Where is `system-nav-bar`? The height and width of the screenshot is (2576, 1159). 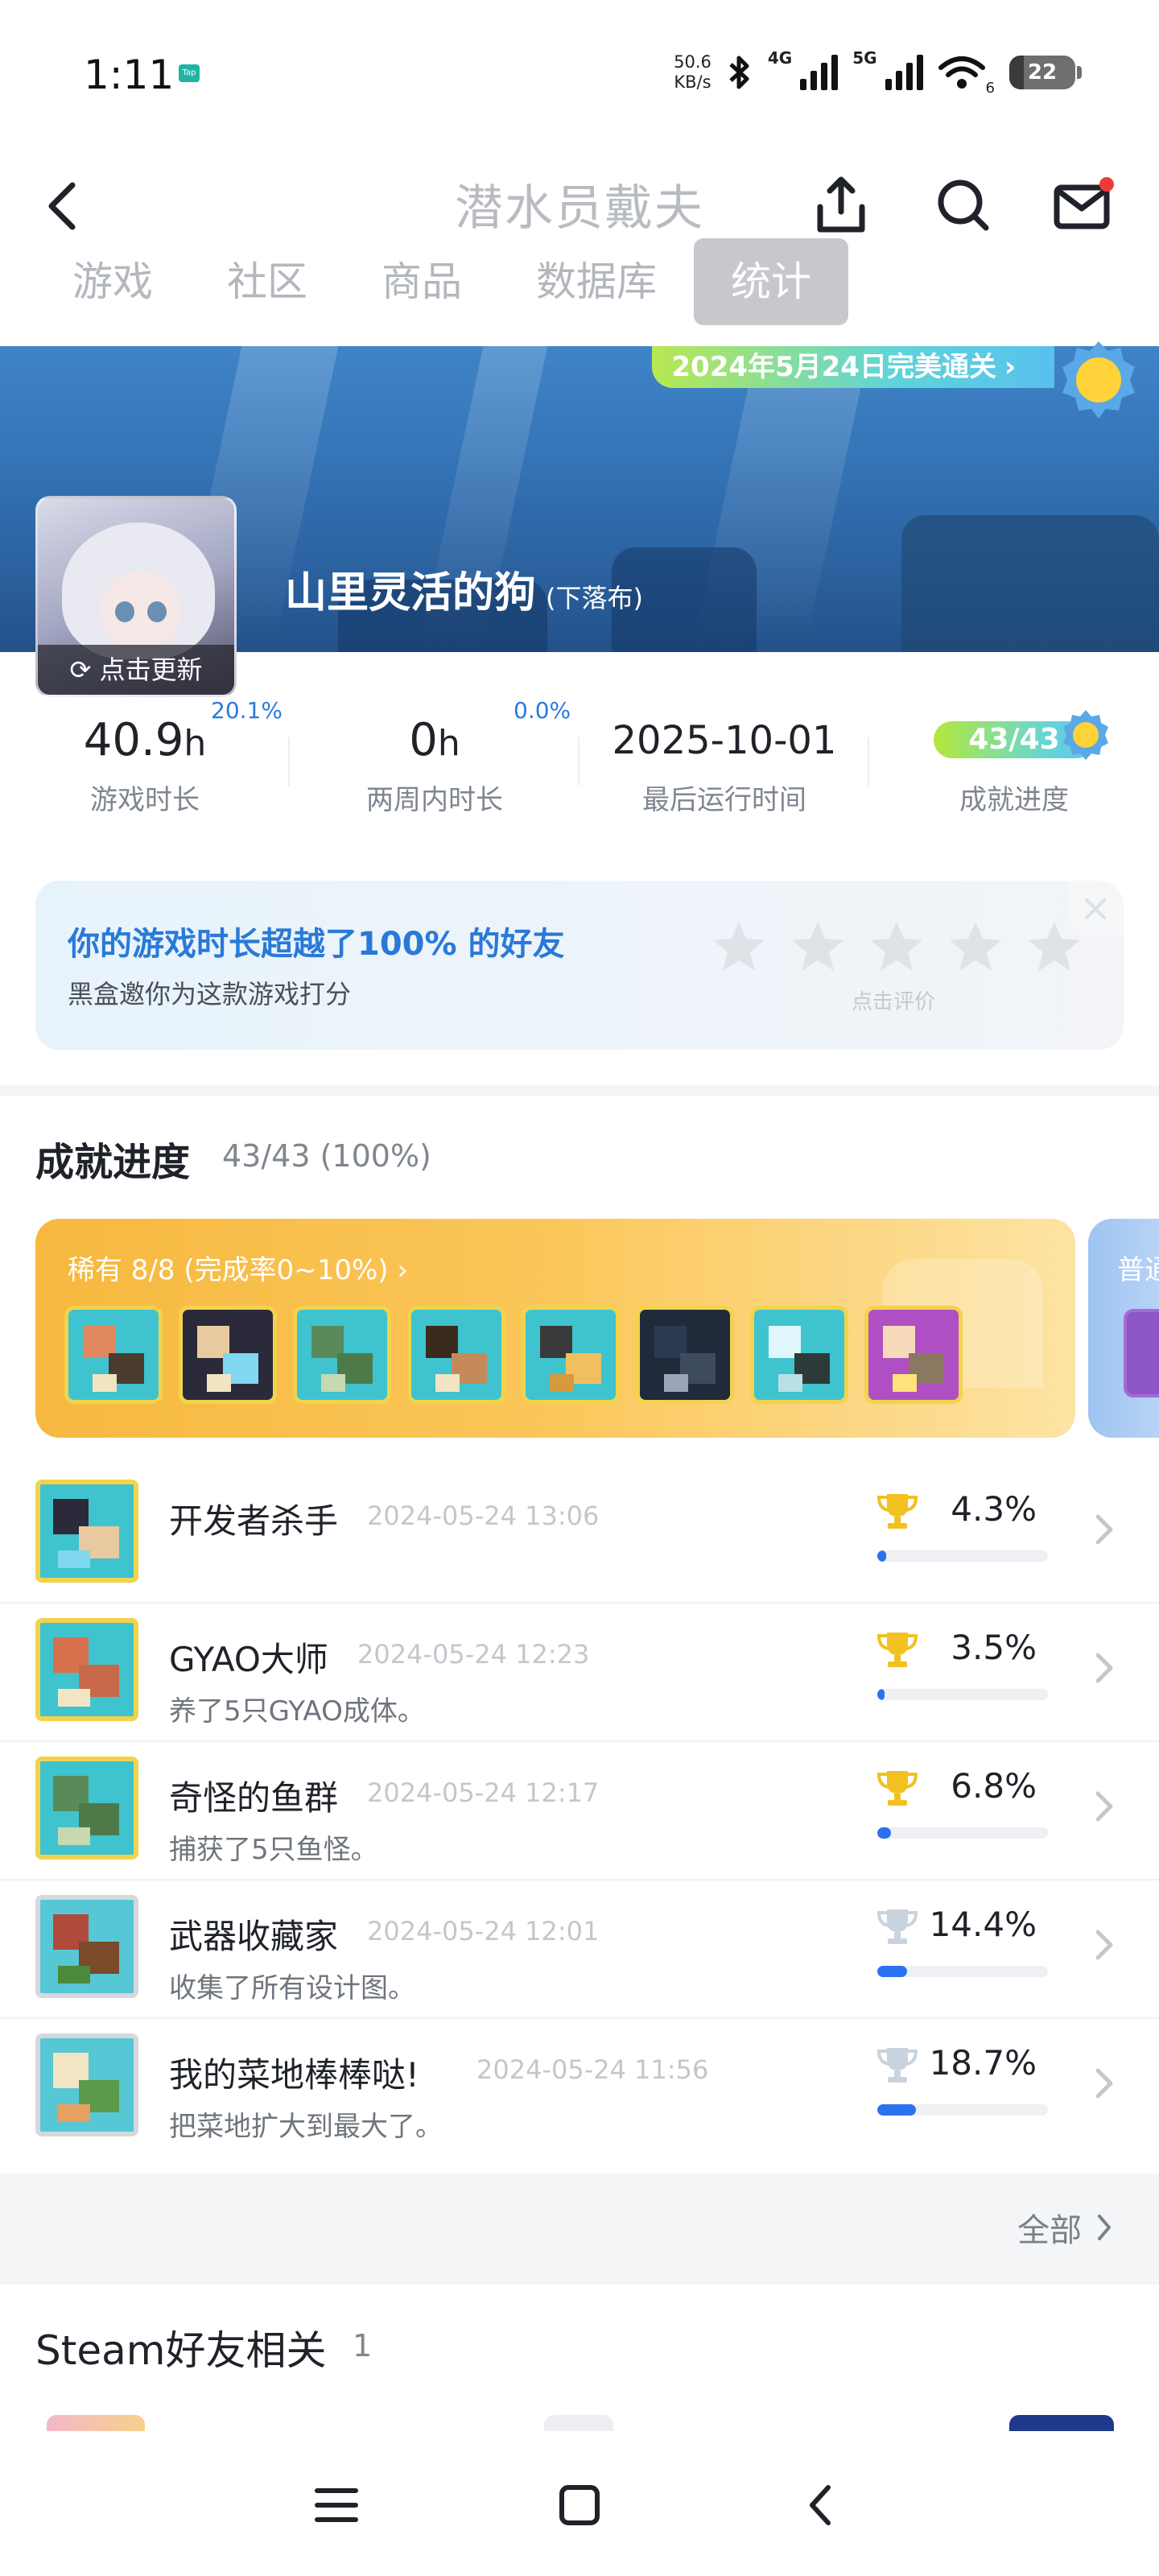
system-nav-bar is located at coordinates (579, 2503).